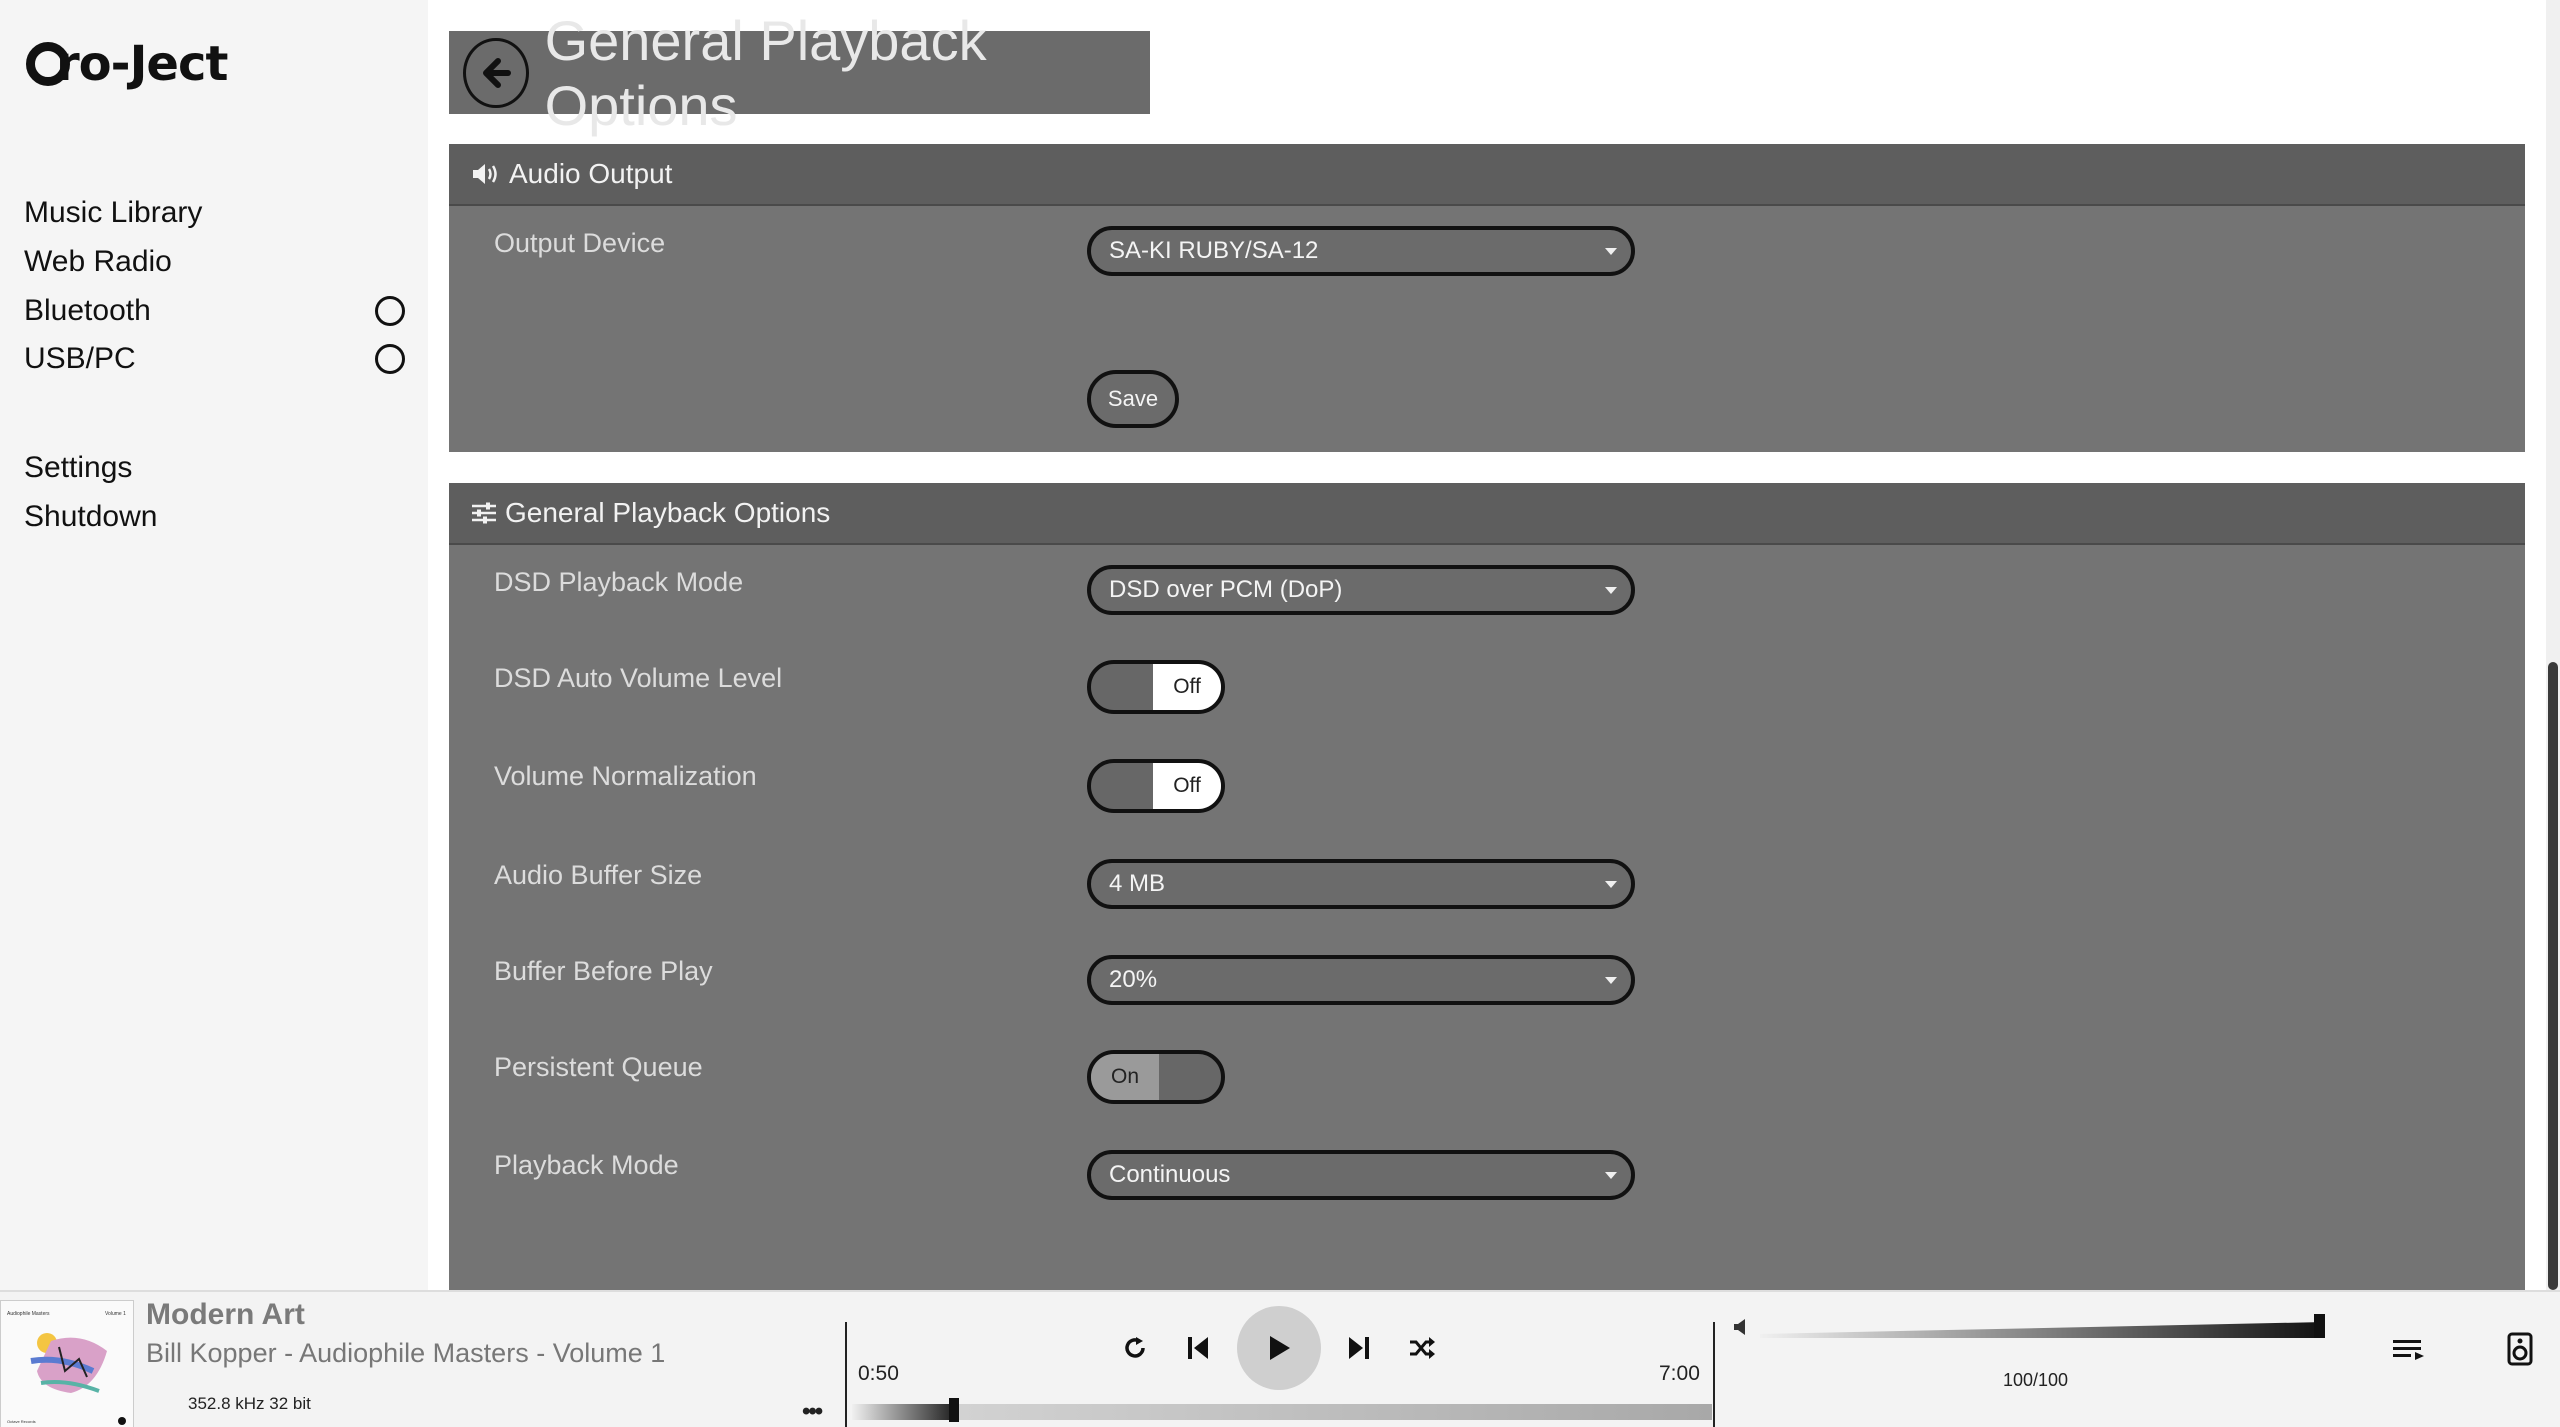 The width and height of the screenshot is (2560, 1427). What do you see at coordinates (638, 678) in the screenshot?
I see `dsd-auto-volume-label: DSD Auto Volume Level` at bounding box center [638, 678].